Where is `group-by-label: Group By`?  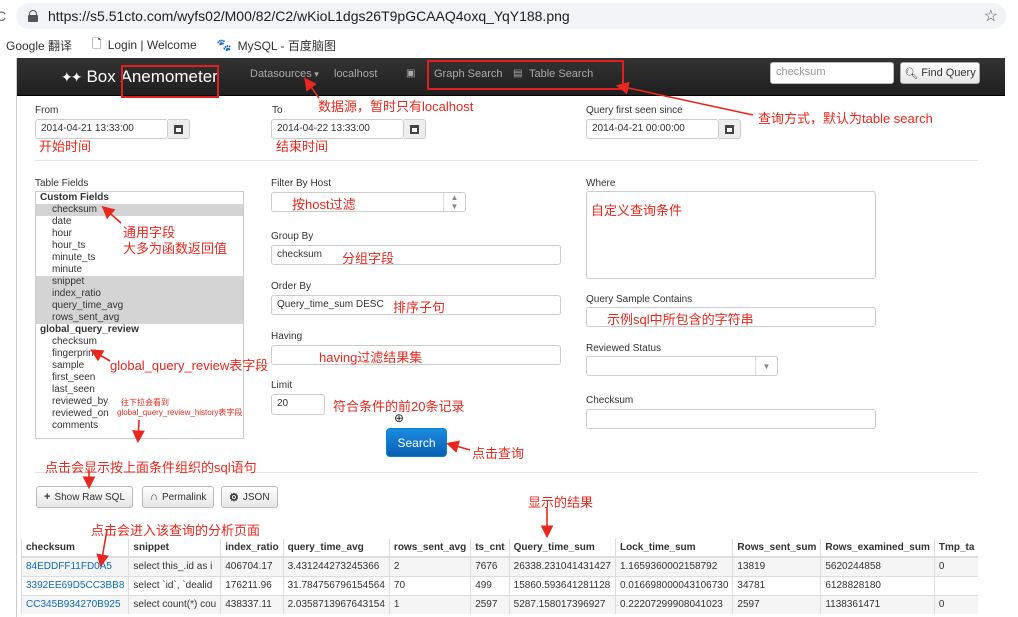
group-by-label: Group By is located at coordinates (292, 236).